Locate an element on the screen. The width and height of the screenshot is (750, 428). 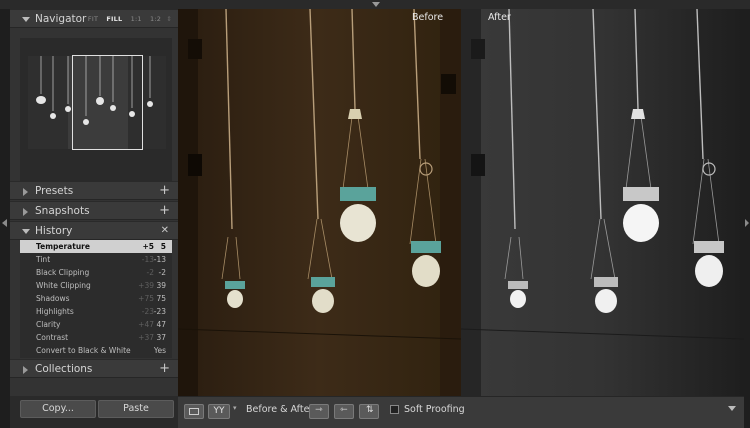
history-item: White Clipping +39 39 is located at coordinates (96, 285).